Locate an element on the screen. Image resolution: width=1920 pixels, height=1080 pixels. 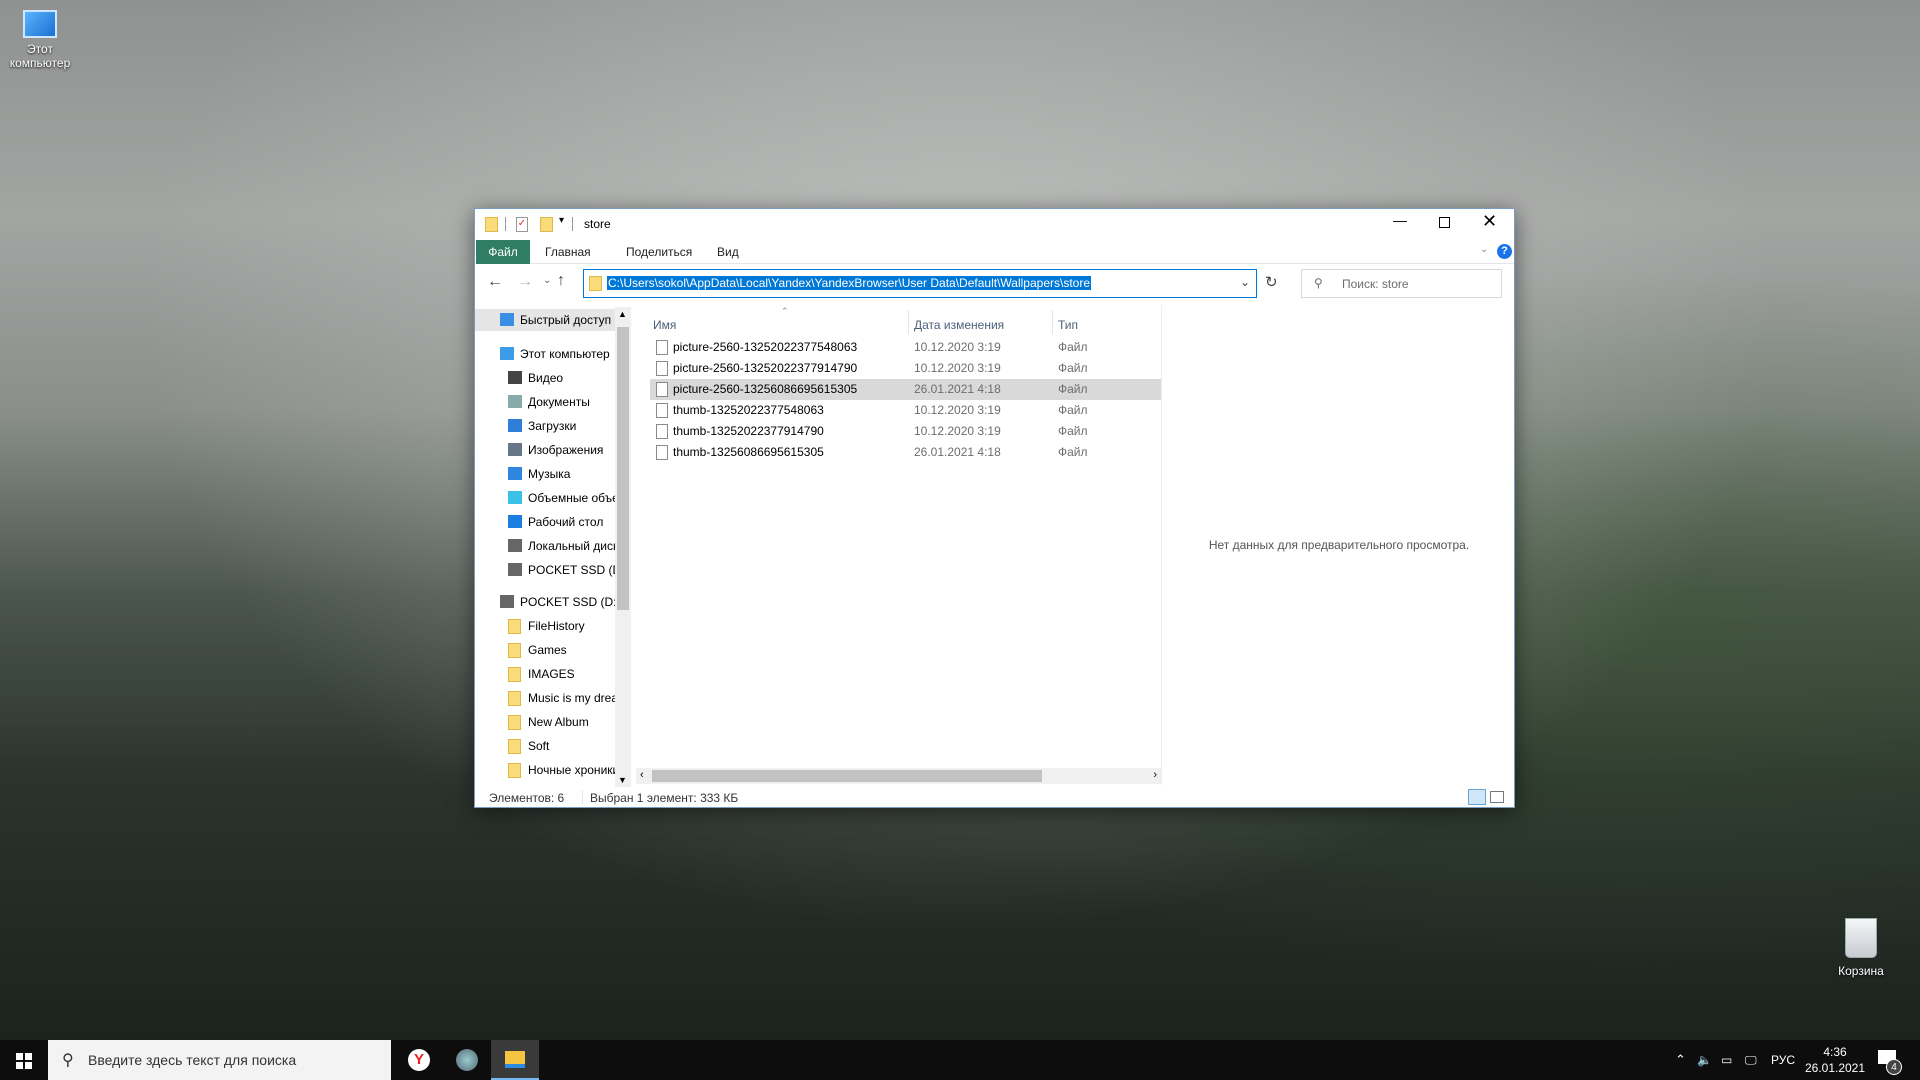
search-icon: ⚲ is located at coordinates (68, 1060).